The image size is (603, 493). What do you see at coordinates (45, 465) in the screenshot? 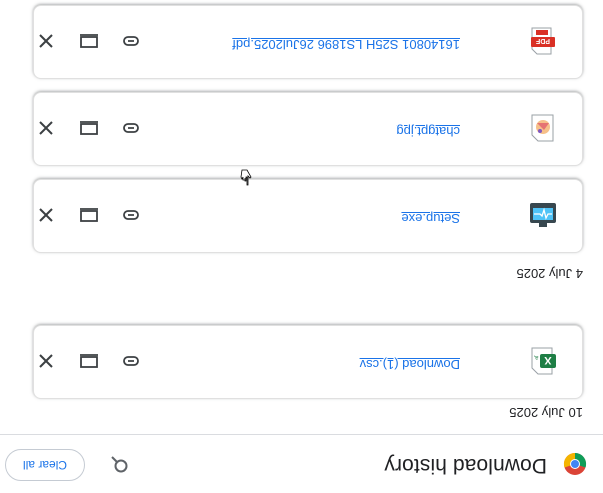
I see `clear-all-button: Clear all` at bounding box center [45, 465].